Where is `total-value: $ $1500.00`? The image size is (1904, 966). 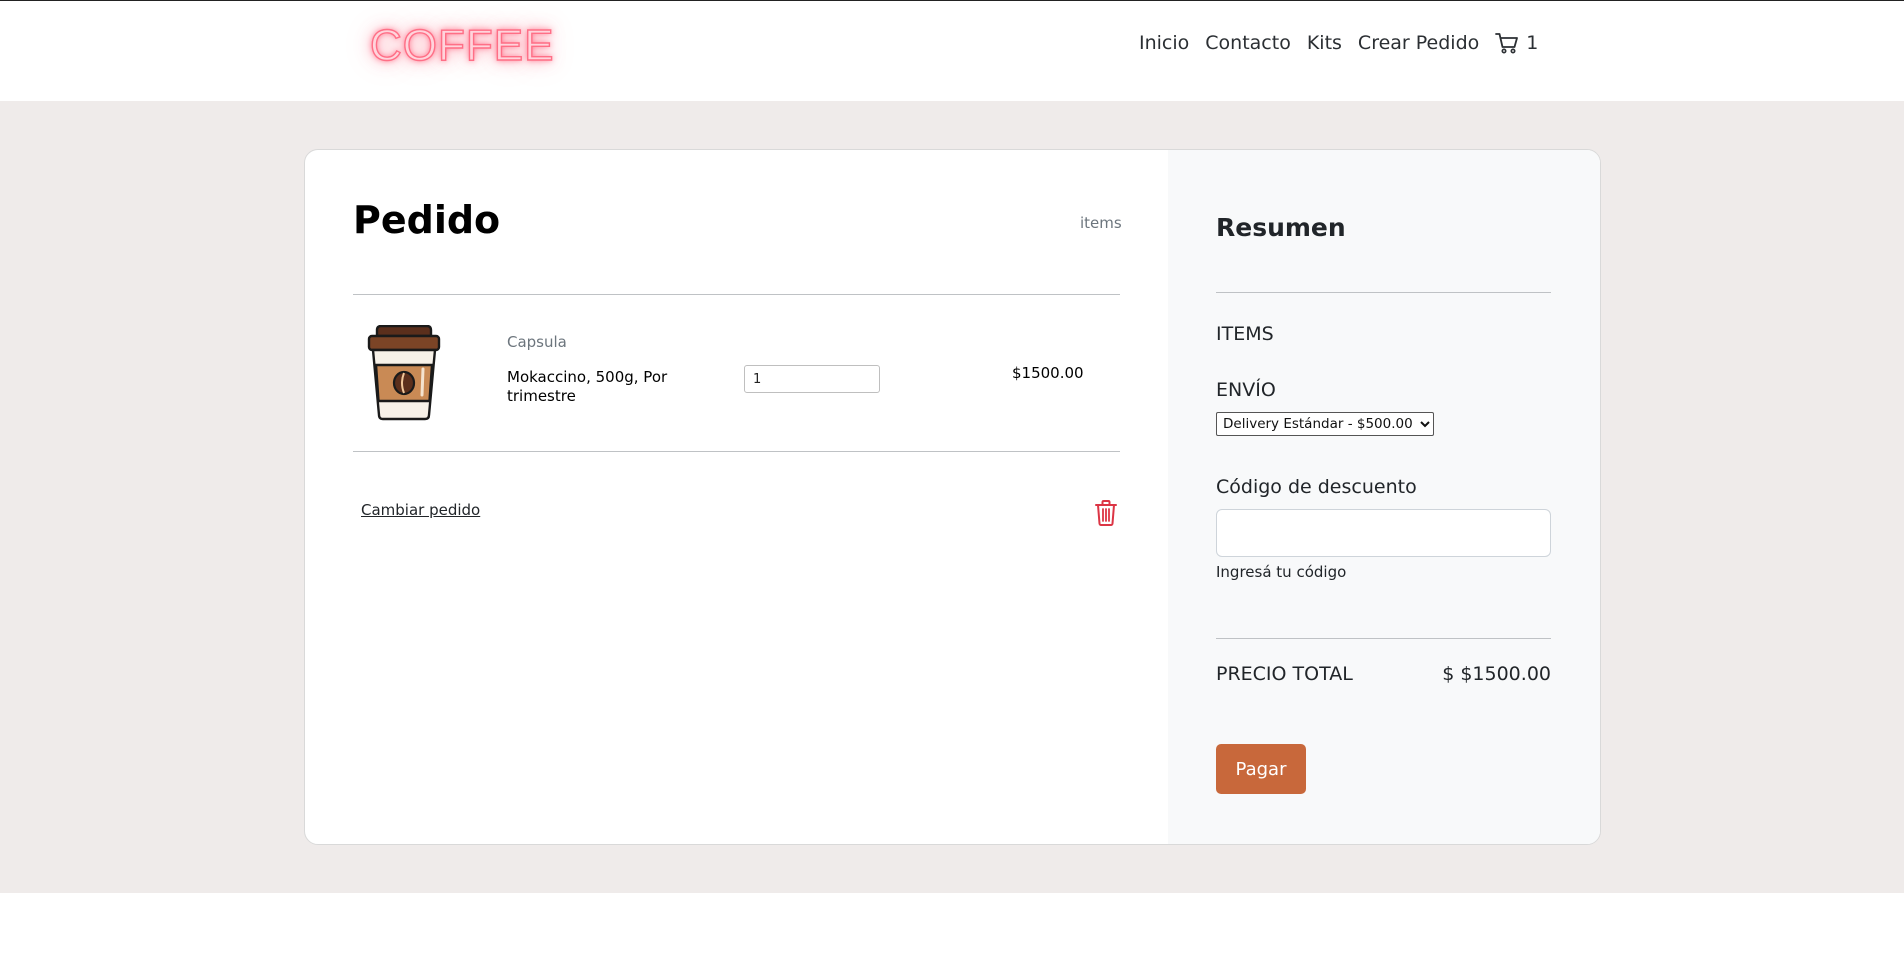
total-value: $ $1500.00 is located at coordinates (1496, 674).